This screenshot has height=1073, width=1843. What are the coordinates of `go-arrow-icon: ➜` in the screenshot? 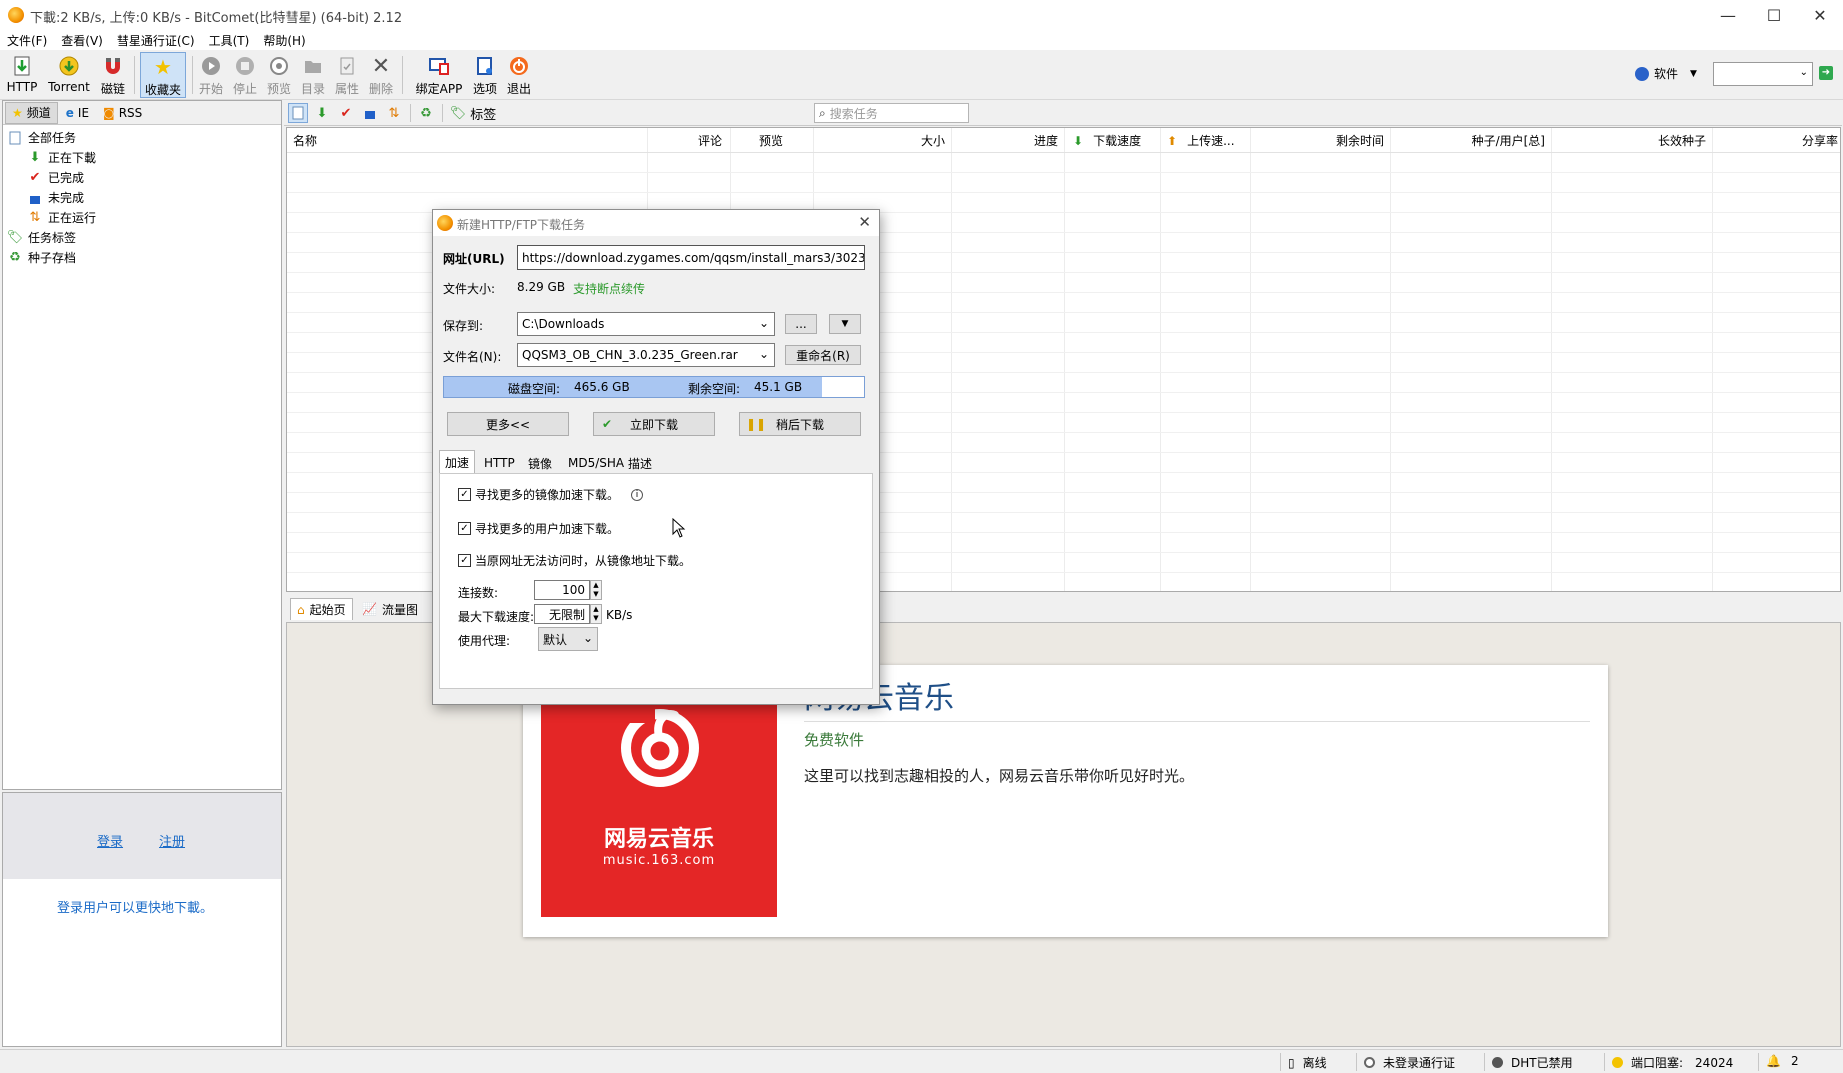 It's located at (1826, 73).